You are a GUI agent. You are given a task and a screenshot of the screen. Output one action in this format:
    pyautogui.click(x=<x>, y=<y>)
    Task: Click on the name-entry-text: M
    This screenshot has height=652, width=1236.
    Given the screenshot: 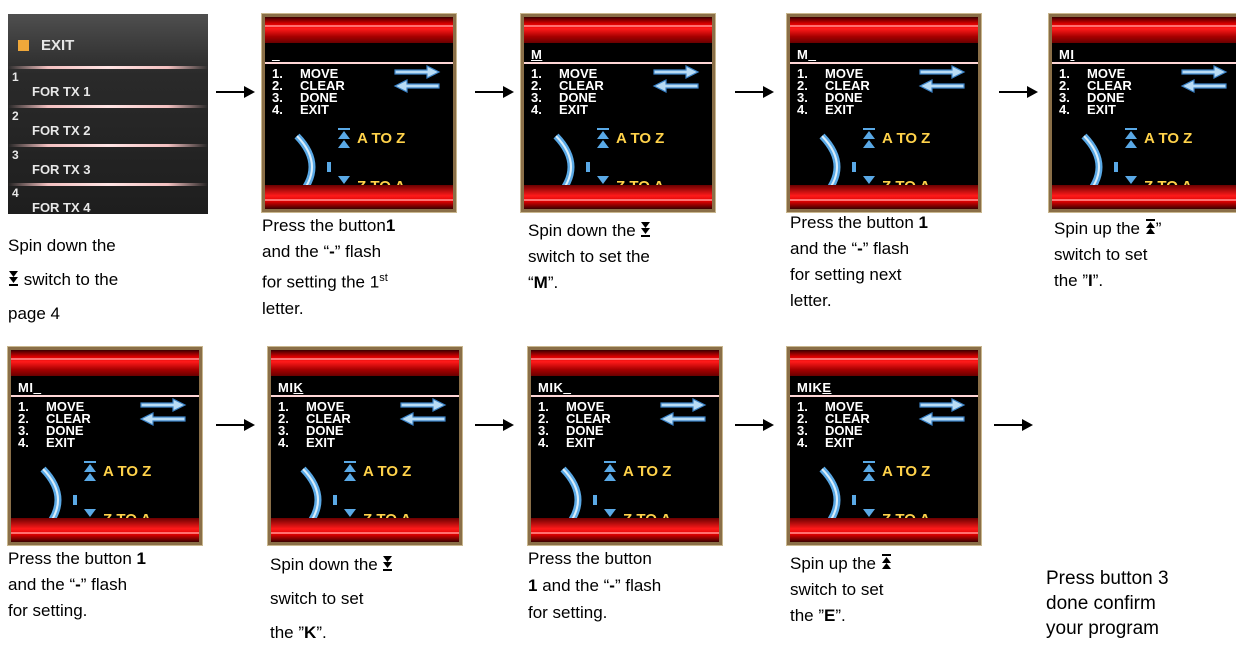 What is the action you would take?
    pyautogui.click(x=536, y=54)
    